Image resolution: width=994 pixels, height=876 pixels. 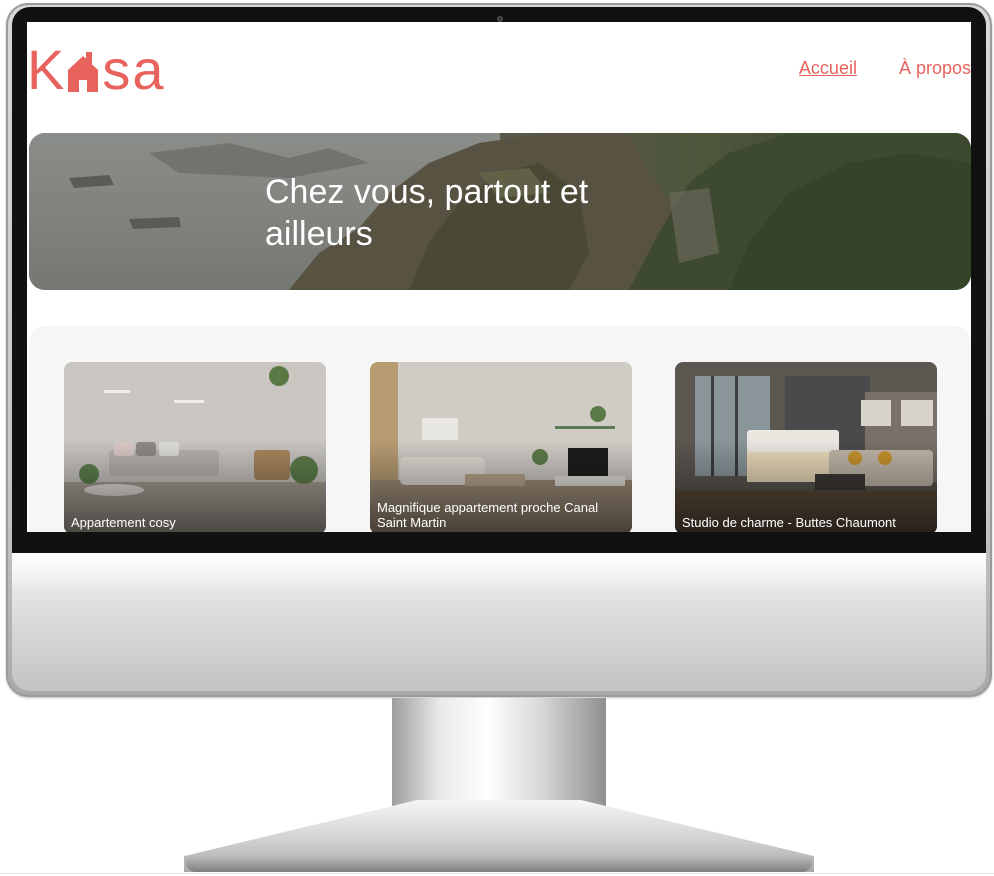 I want to click on logo-letters-sa: sa, so click(x=134, y=69).